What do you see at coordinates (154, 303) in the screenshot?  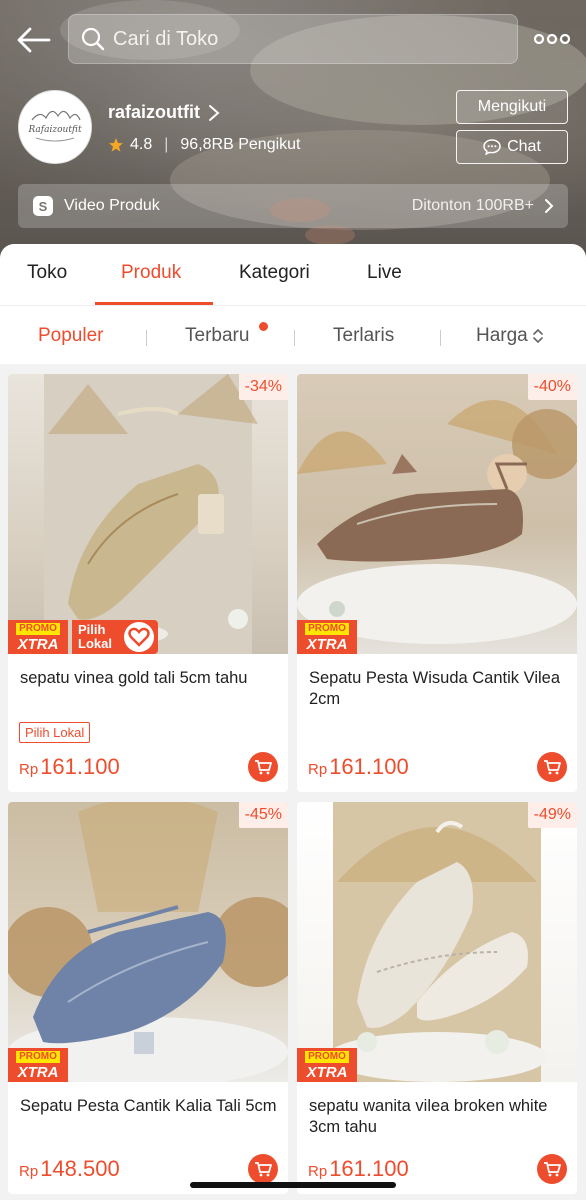 I see `active-tab-indicator` at bounding box center [154, 303].